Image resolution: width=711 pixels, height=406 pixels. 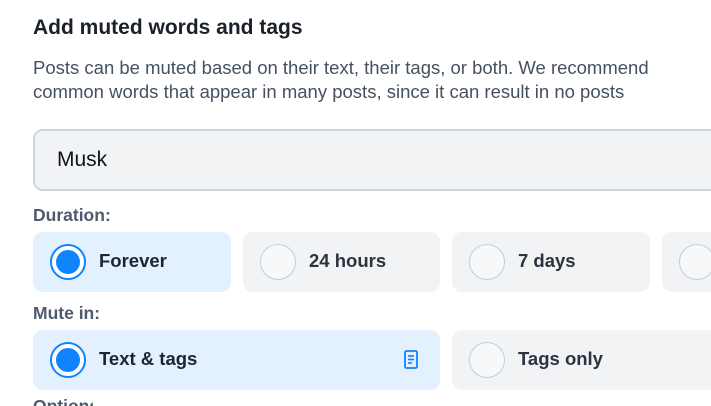 I want to click on muted-word-field, so click(x=372, y=160).